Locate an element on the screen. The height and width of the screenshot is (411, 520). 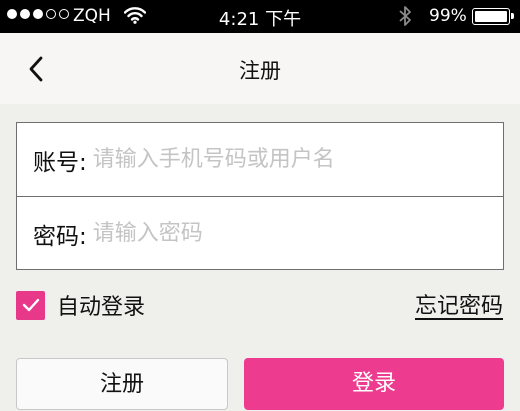
password-label: 密码: is located at coordinates (60, 236).